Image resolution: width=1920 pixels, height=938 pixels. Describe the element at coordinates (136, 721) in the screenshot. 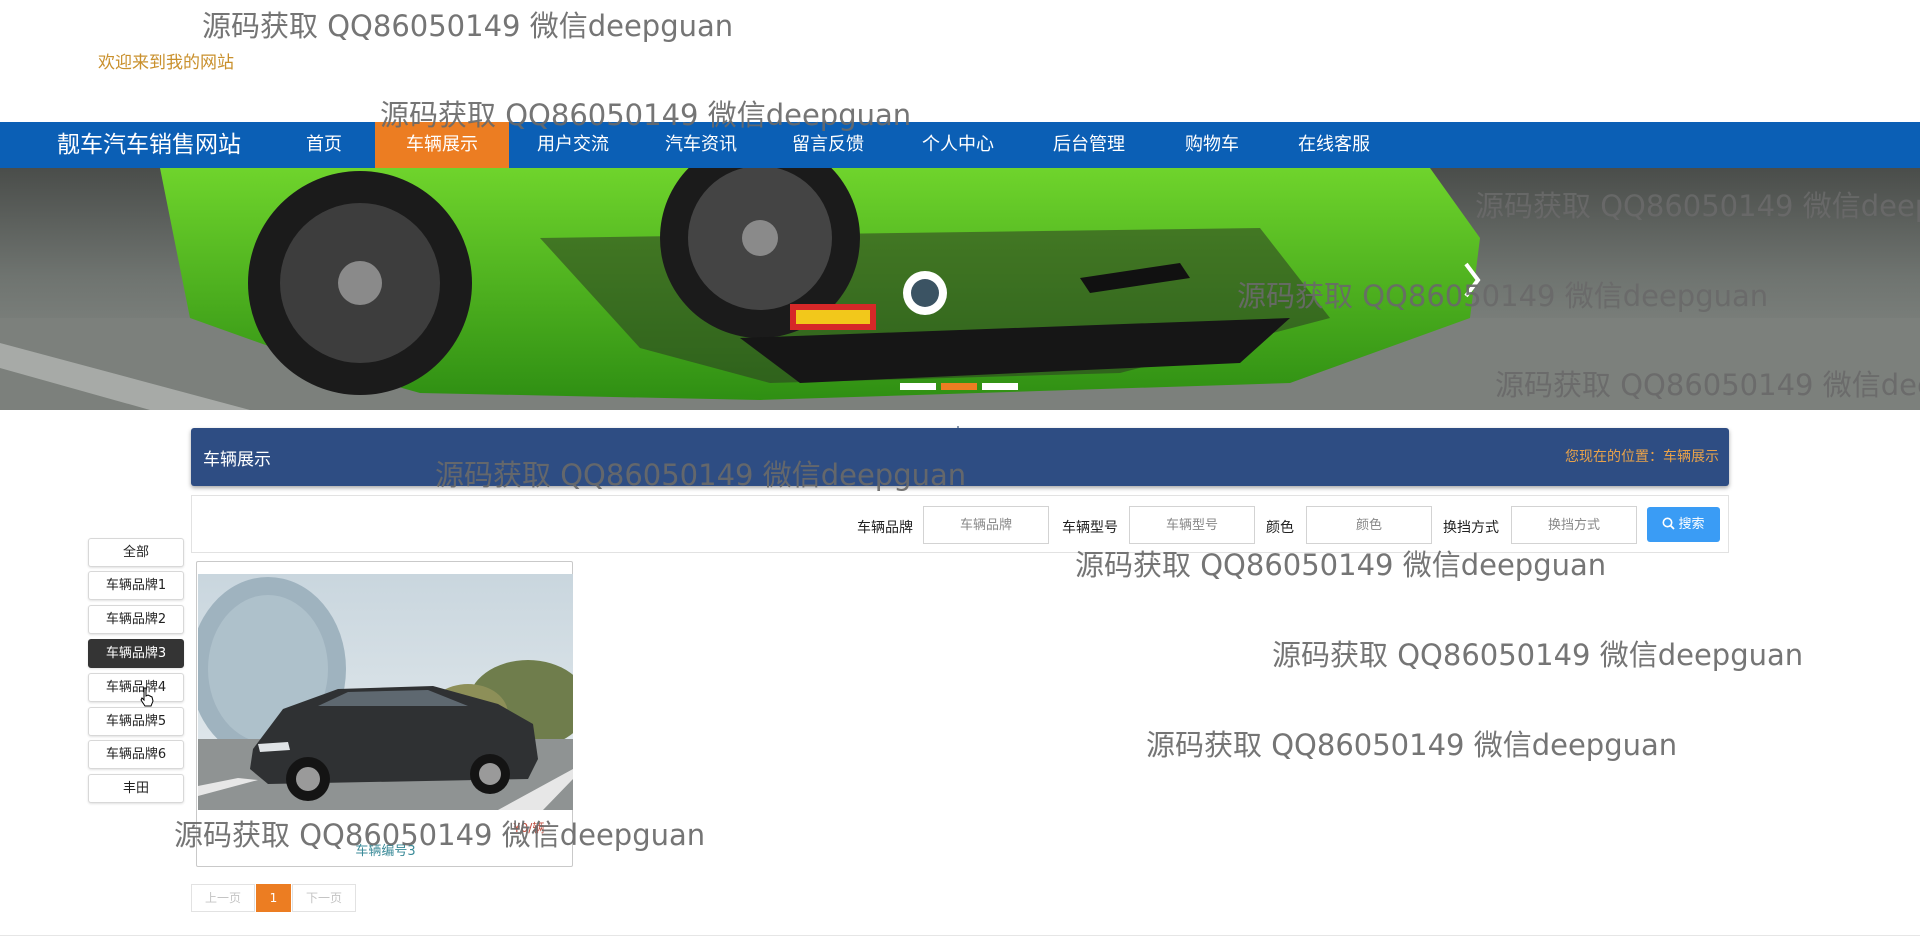

I see `filter-brand-5: 车辆品牌5` at that location.